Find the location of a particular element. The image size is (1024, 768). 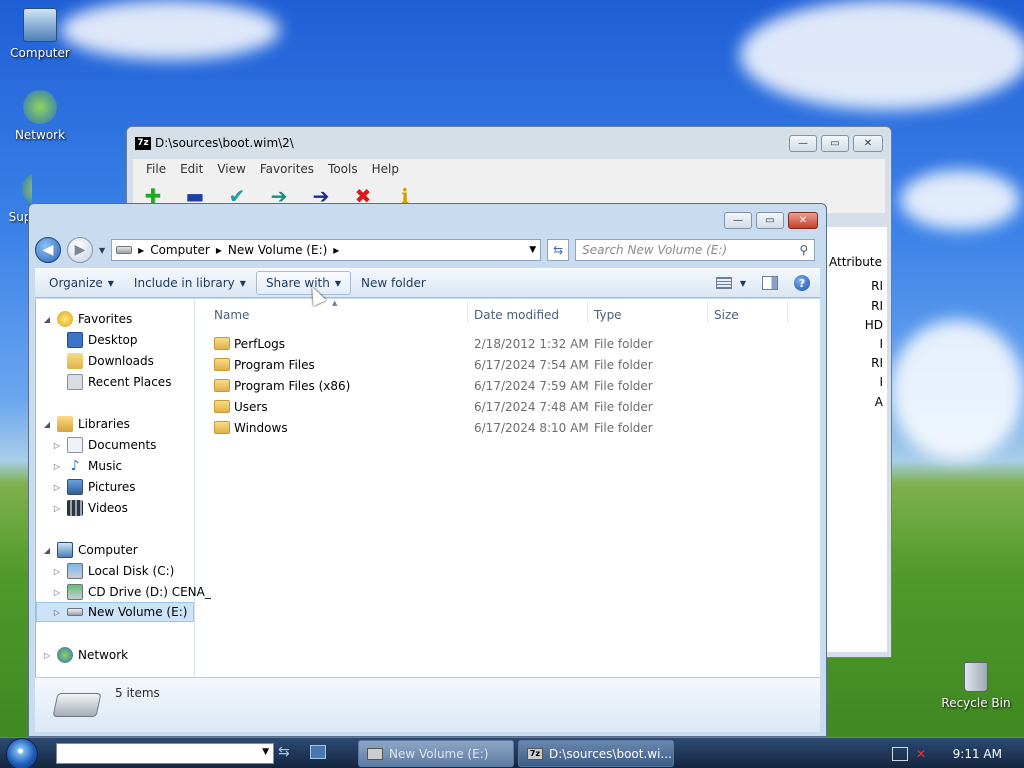

breadcrumb-new-volume: New Volume (E:) is located at coordinates (277, 250).